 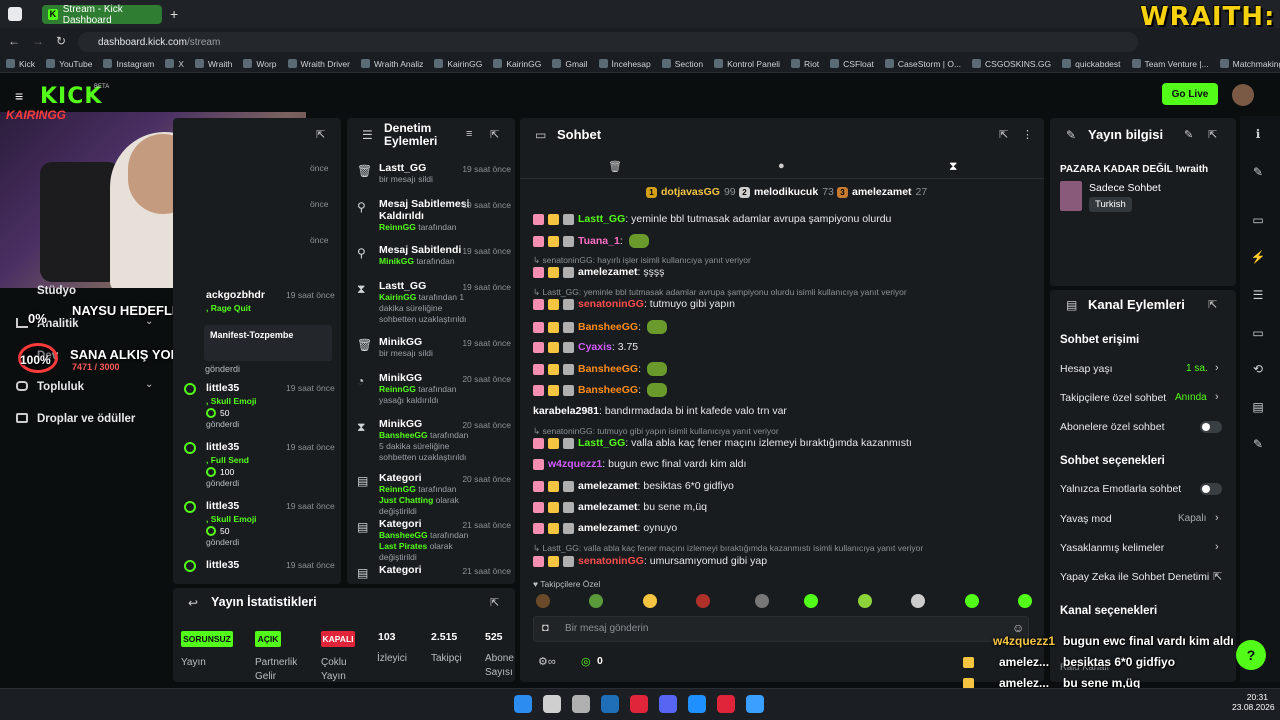 I want to click on slow-mode-label: Yavaş mod, so click(x=1086, y=519).